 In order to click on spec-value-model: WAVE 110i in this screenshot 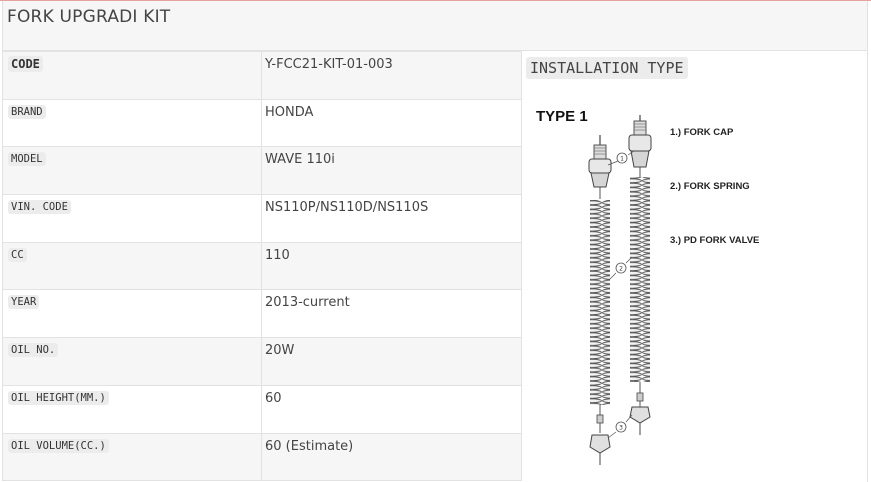, I will do `click(300, 160)`.